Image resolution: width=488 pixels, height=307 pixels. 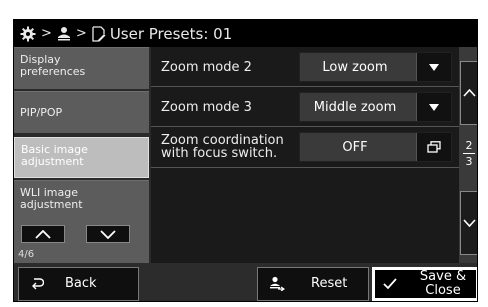 I want to click on edit-icon, so click(x=99, y=33).